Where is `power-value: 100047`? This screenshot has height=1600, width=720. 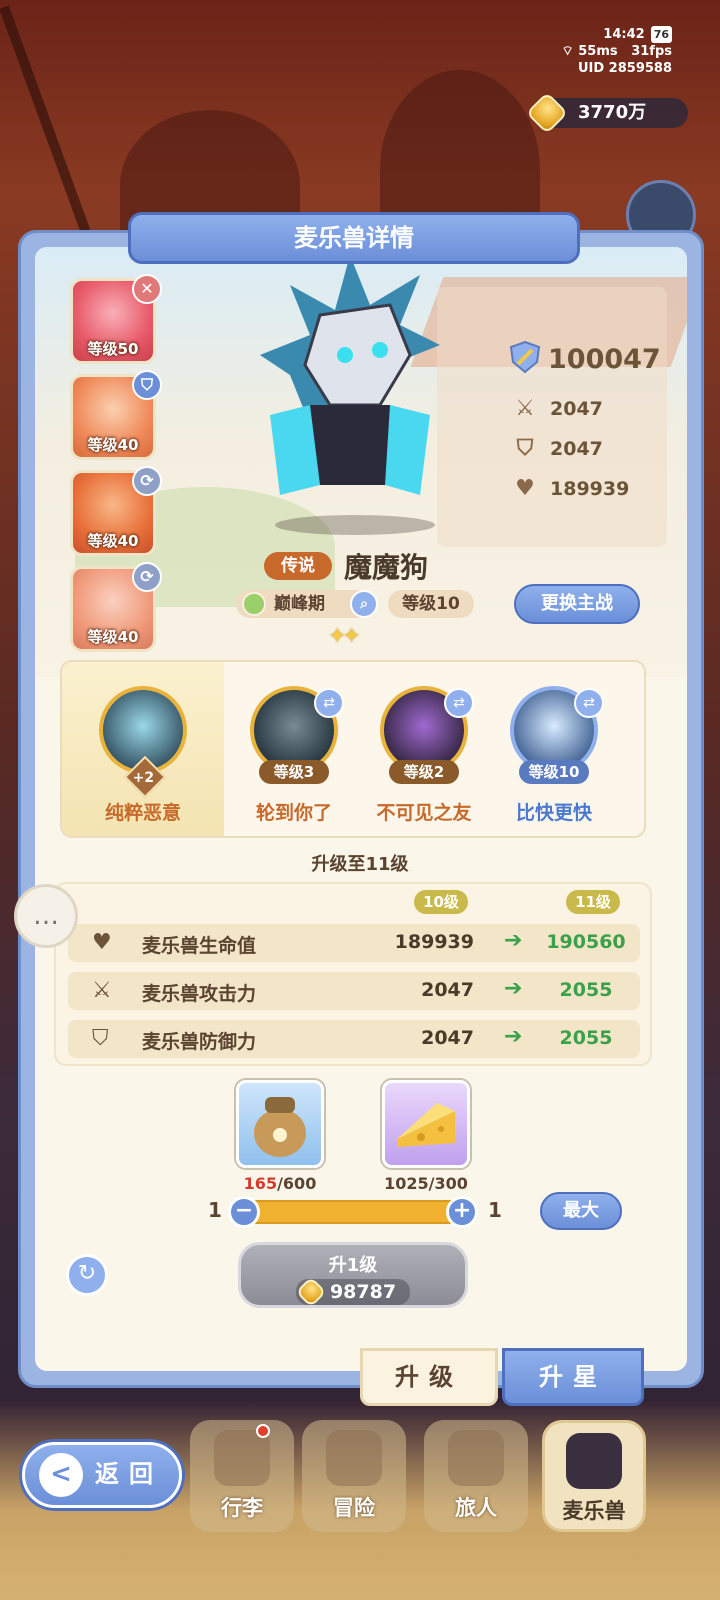
power-value: 100047 is located at coordinates (604, 359).